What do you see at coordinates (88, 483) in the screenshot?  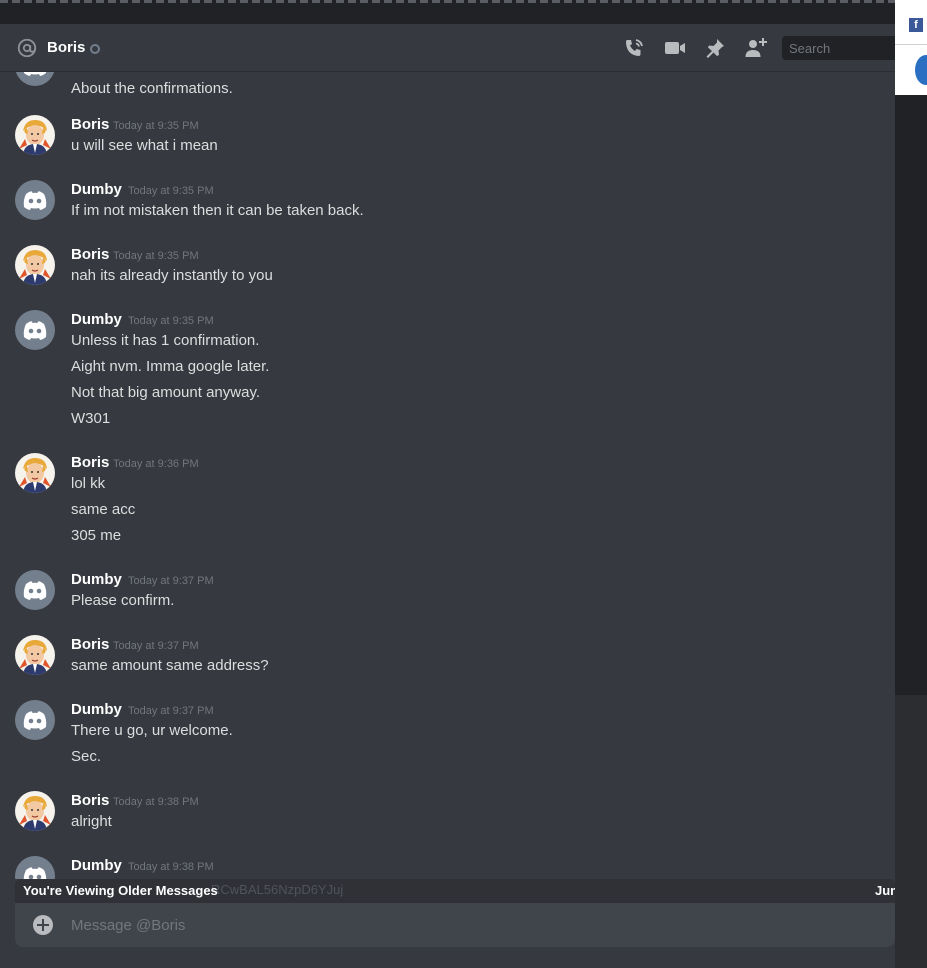 I see `message-text: lol kk` at bounding box center [88, 483].